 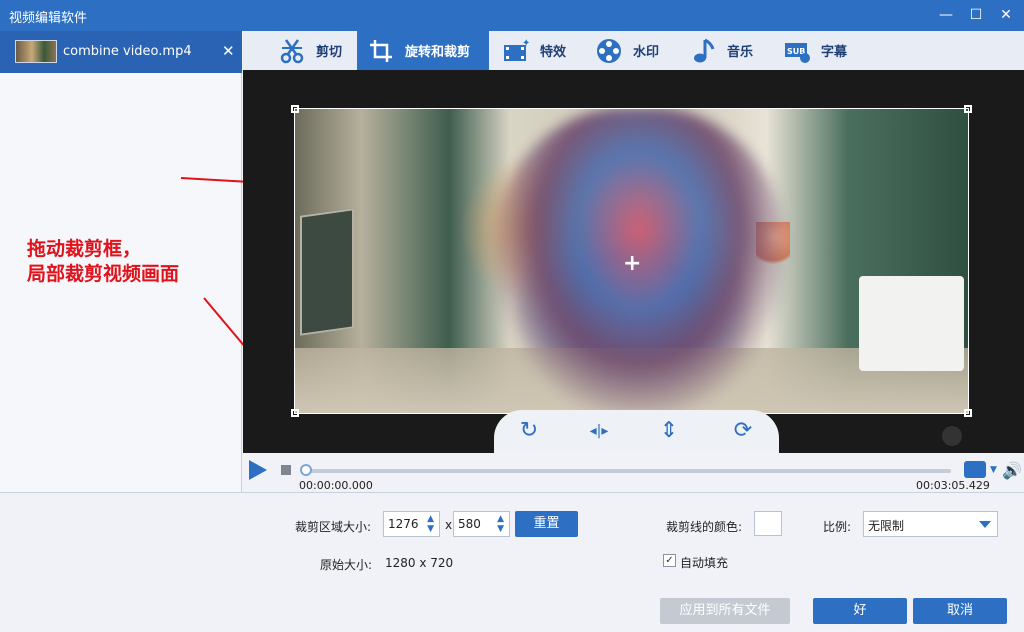 I want to click on ok-button: 好, so click(x=860, y=611).